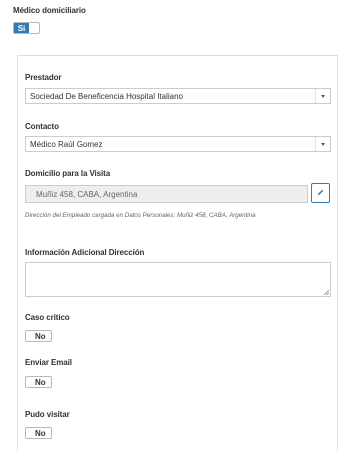  I want to click on contacto-label: Contacto, so click(42, 126).